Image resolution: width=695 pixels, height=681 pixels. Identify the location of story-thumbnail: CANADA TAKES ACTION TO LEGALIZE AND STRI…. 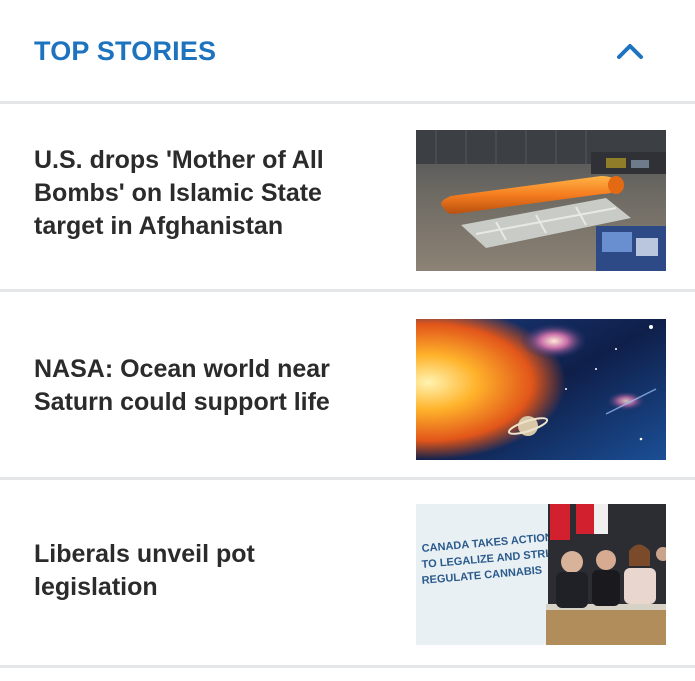
(541, 574).